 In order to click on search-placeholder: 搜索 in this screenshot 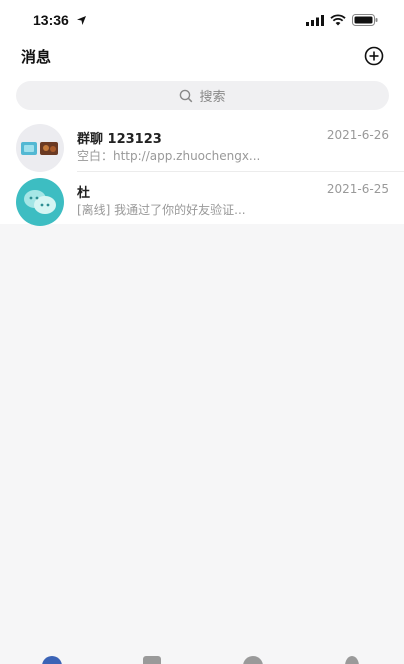, I will do `click(212, 97)`.